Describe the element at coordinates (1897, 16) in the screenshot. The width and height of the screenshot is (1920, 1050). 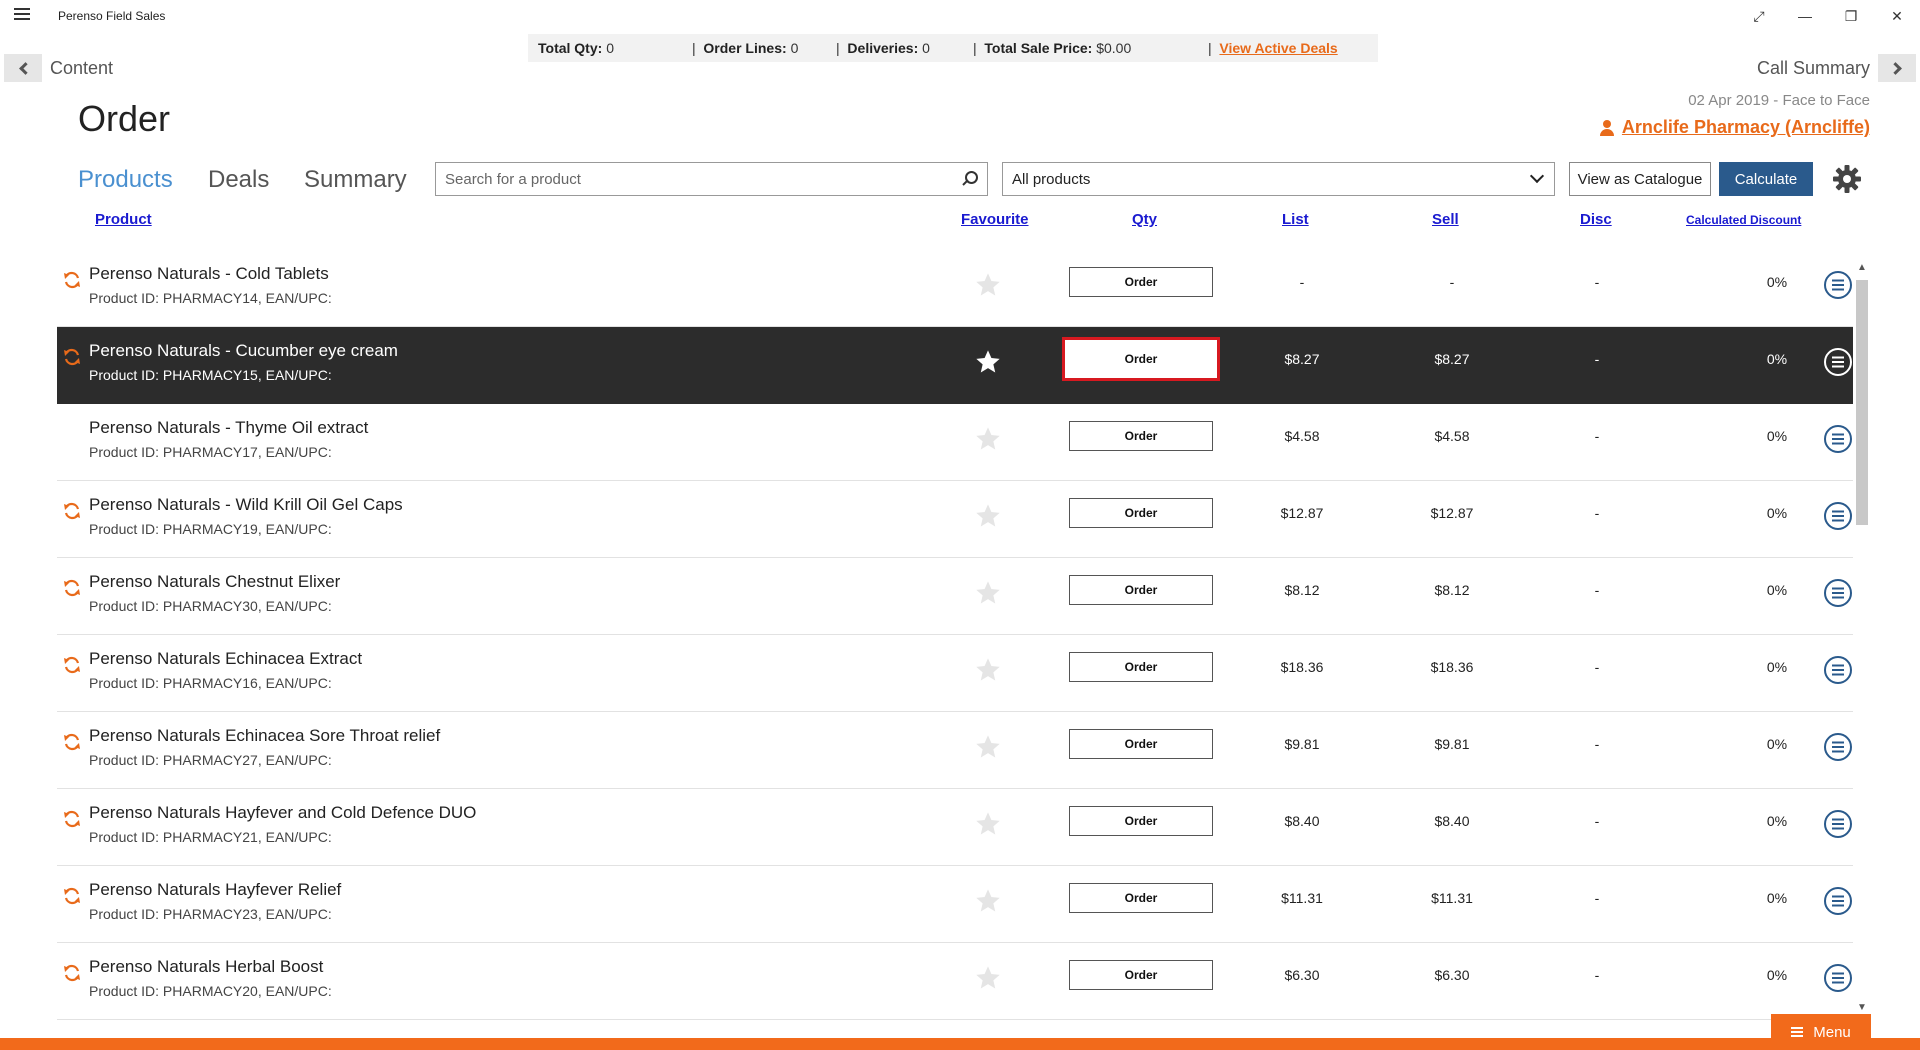
I see `close-icon: ✕` at that location.